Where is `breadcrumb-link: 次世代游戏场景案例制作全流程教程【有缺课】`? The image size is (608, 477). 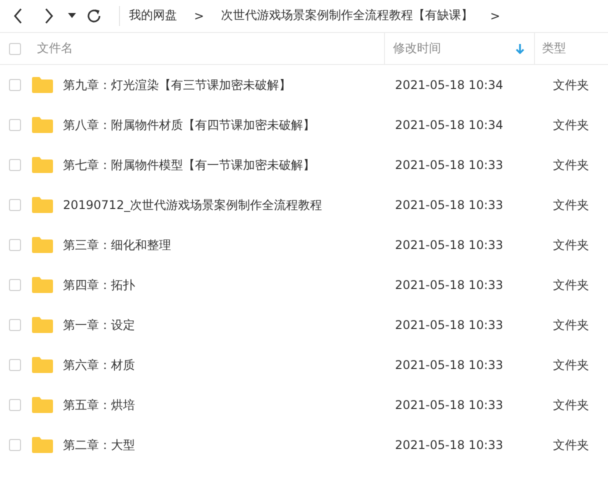 breadcrumb-link: 次世代游戏场景案例制作全流程教程【有缺课】 is located at coordinates (347, 15).